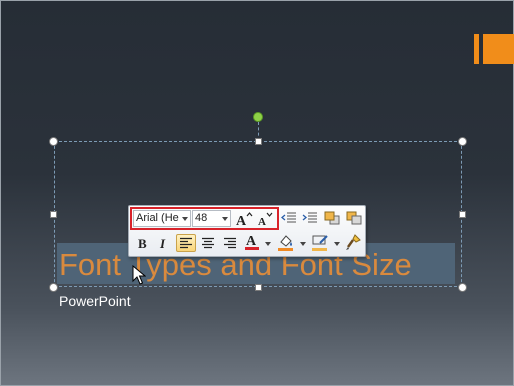 This screenshot has width=514, height=386. I want to click on italic-button: I, so click(163, 243).